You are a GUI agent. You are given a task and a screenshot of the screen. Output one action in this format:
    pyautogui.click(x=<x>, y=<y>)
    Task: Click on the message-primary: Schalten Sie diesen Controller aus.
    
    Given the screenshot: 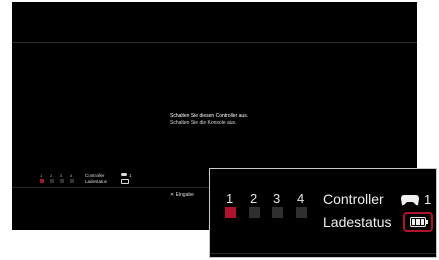 What is the action you would take?
    pyautogui.click(x=209, y=116)
    